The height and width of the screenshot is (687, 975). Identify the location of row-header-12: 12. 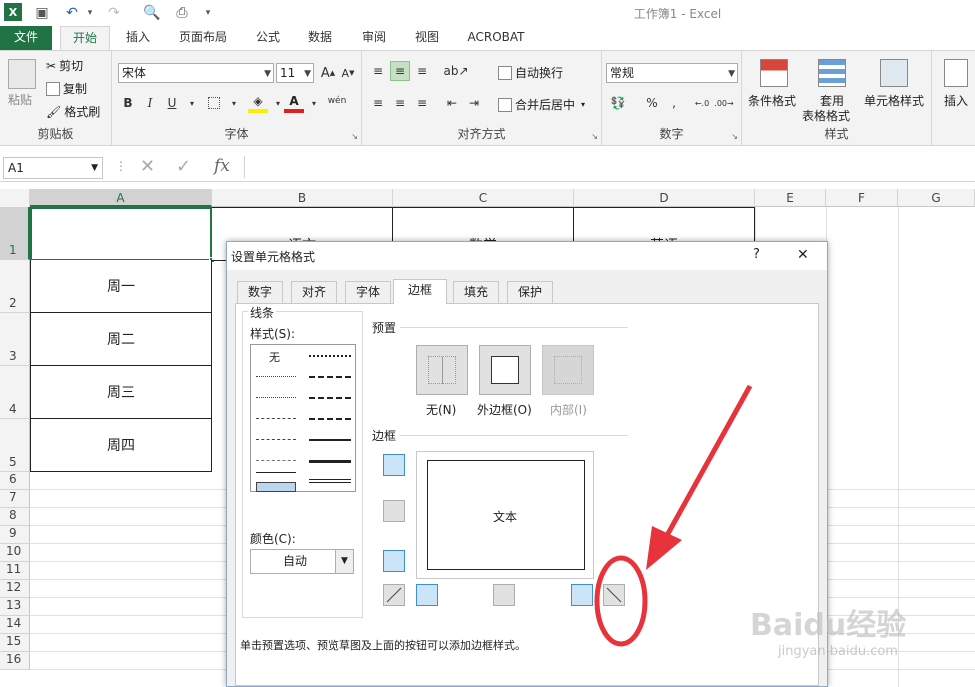
(15, 589).